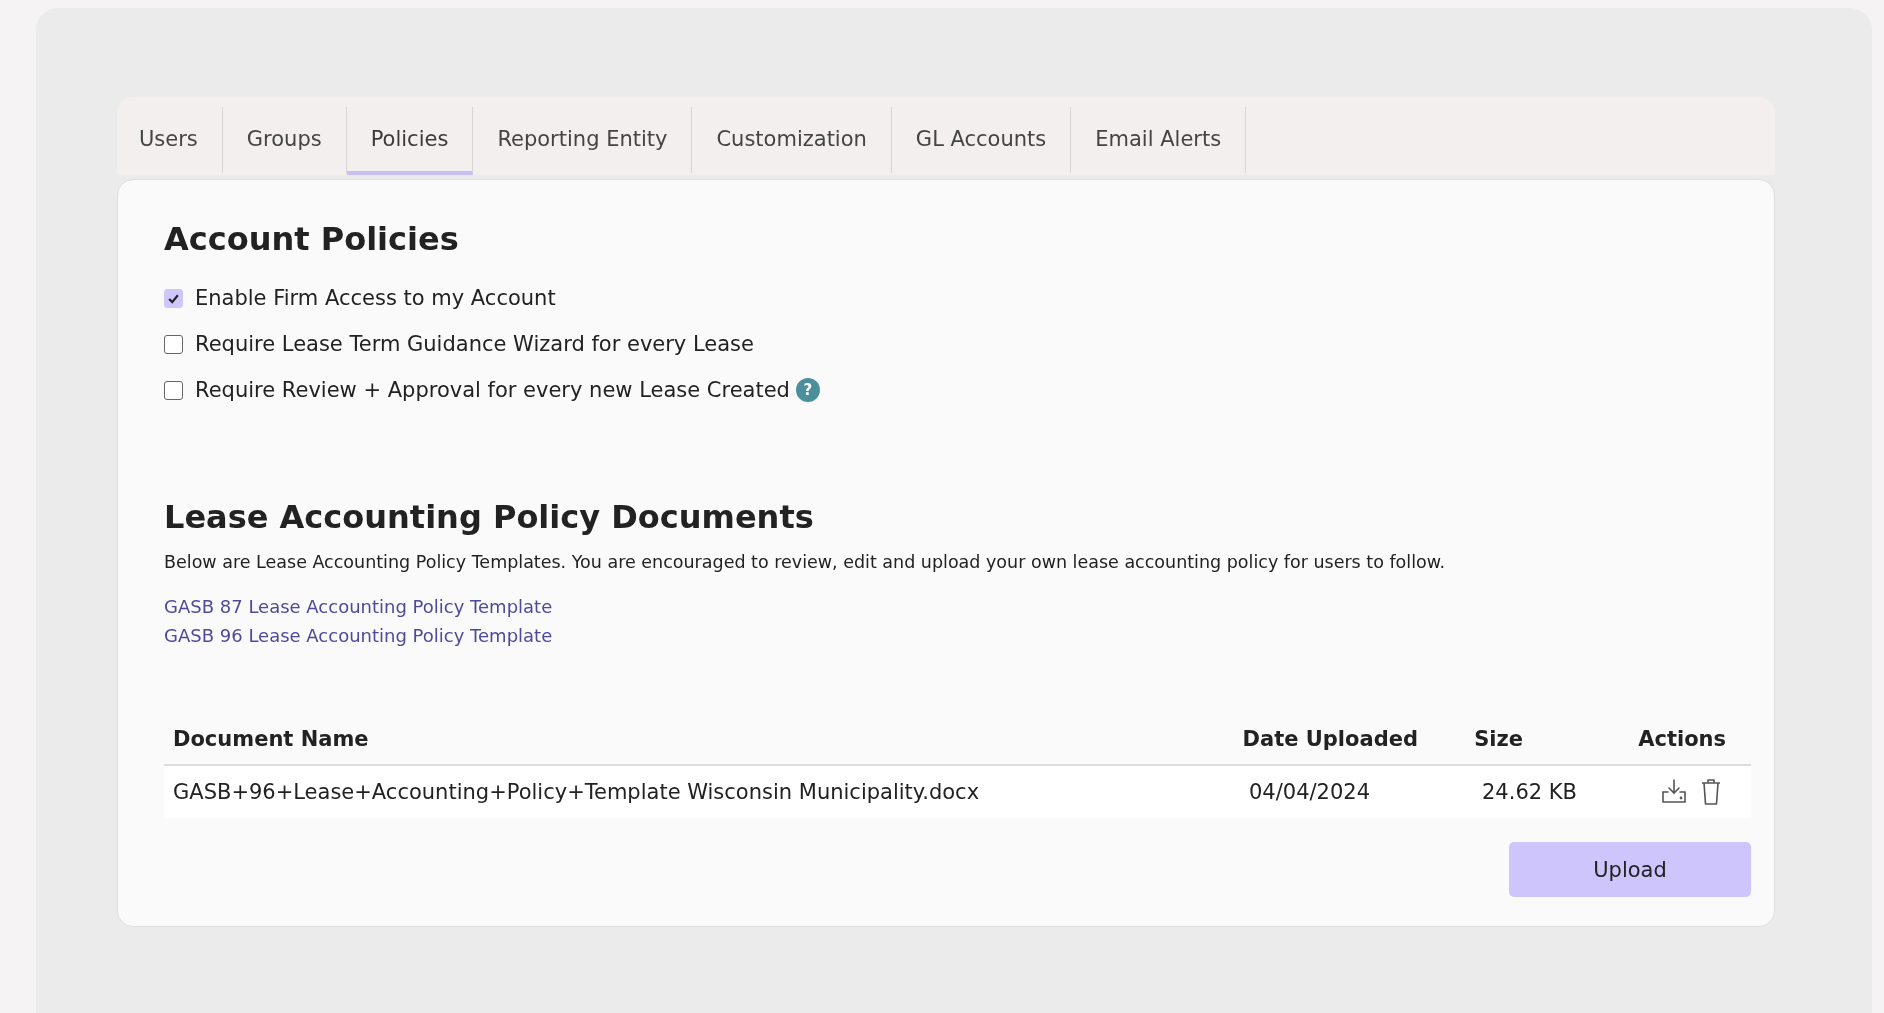 The width and height of the screenshot is (1884, 1013). Describe the element at coordinates (358, 606) in the screenshot. I see `template-link: GASB 87 Lease Accounting Policy Template` at that location.